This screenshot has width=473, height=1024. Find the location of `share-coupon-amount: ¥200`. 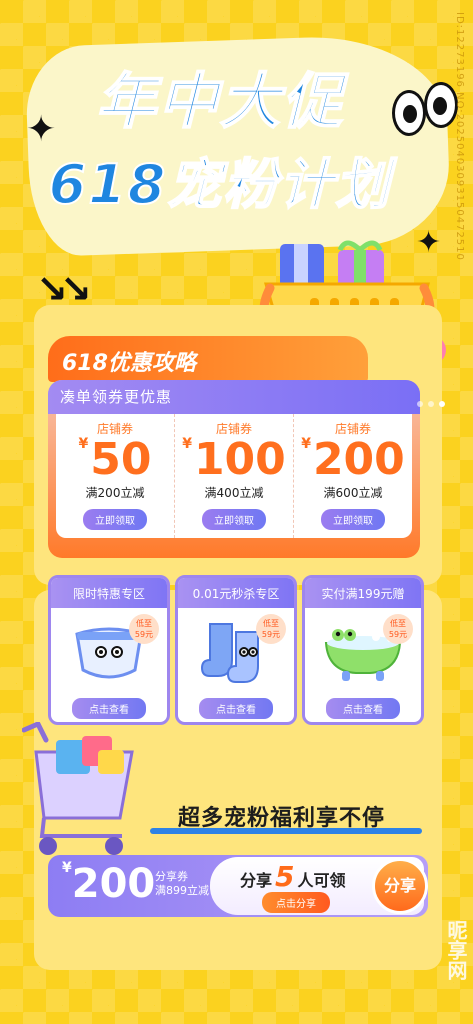

share-coupon-amount: ¥200 is located at coordinates (109, 883).